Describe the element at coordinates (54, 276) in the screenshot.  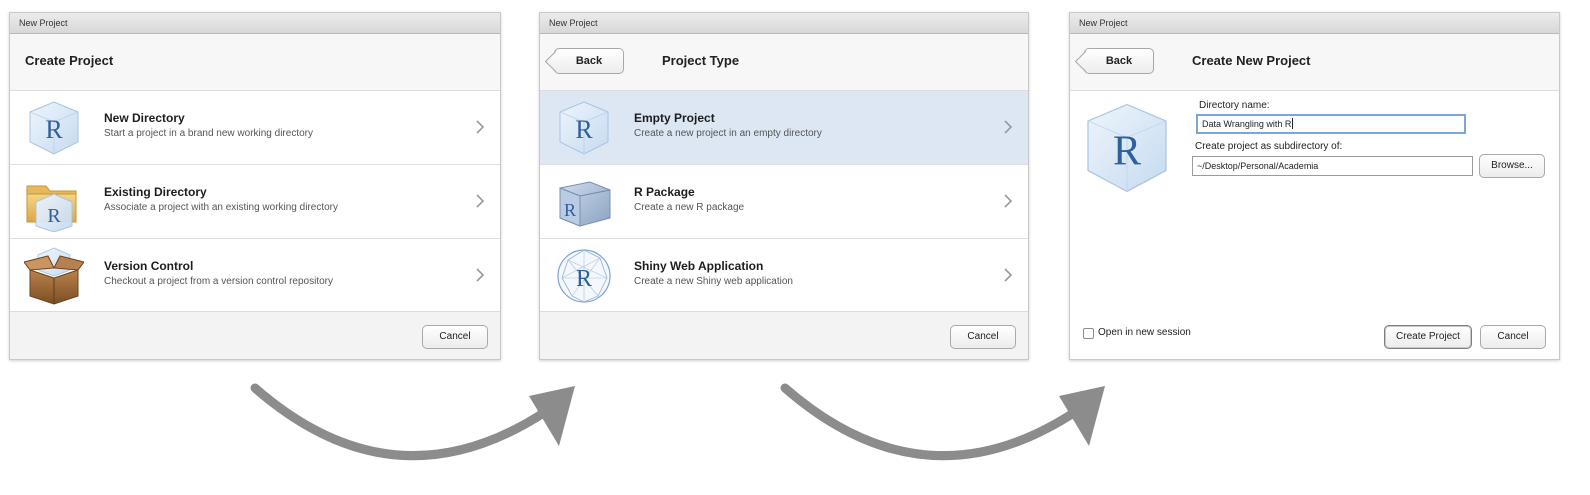
I see `box-icon` at that location.